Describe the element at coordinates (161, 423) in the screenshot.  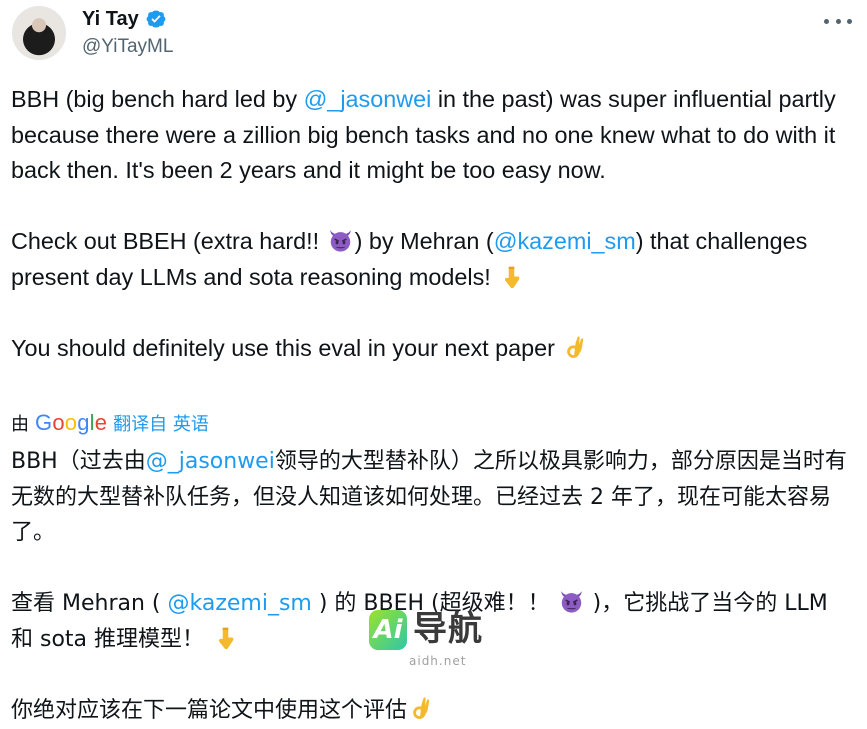
I see `translated-from-link: 翻译自 英语` at that location.